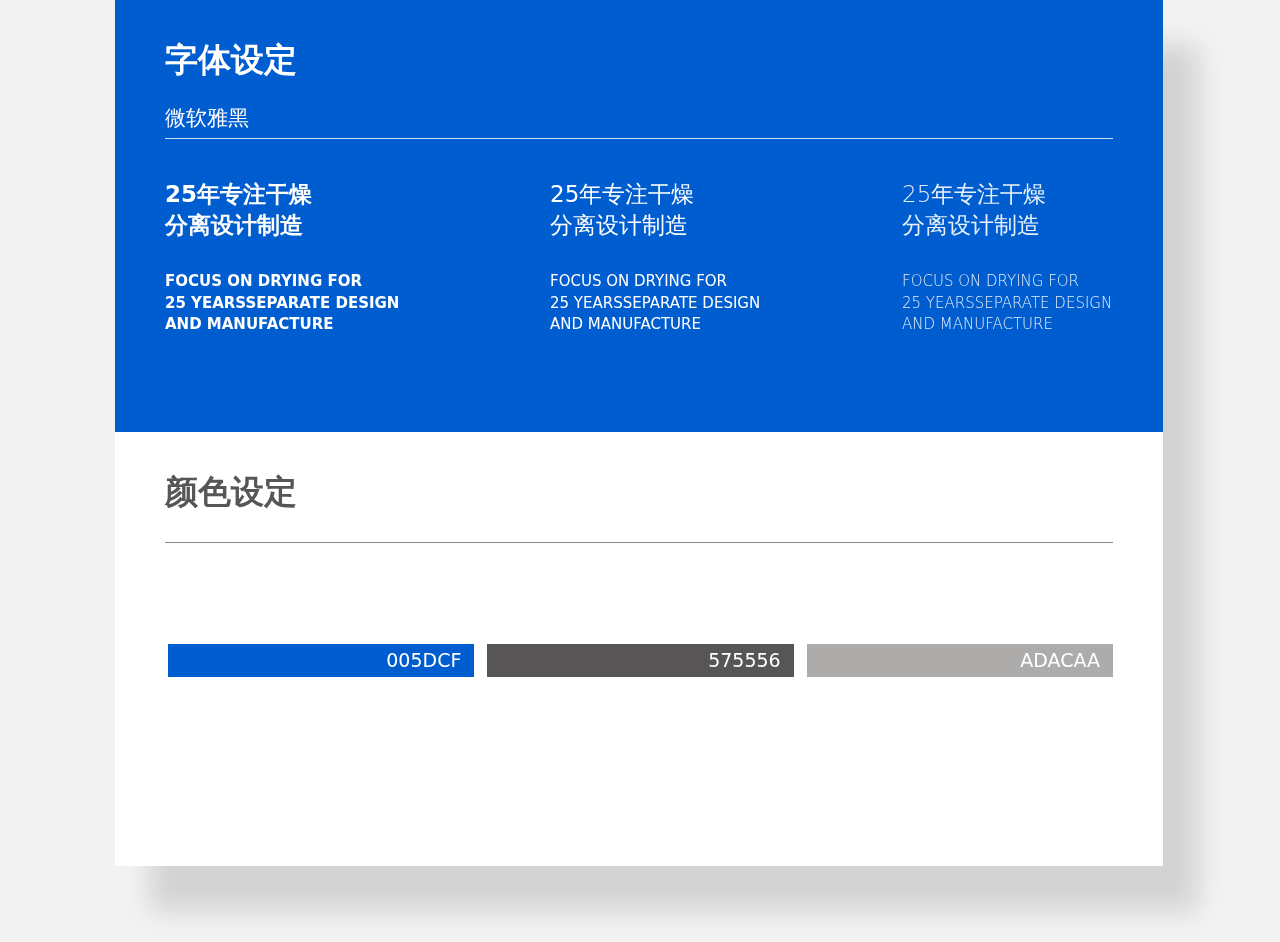 The image size is (1280, 942). I want to click on section-title: 颜色设定, so click(231, 492).